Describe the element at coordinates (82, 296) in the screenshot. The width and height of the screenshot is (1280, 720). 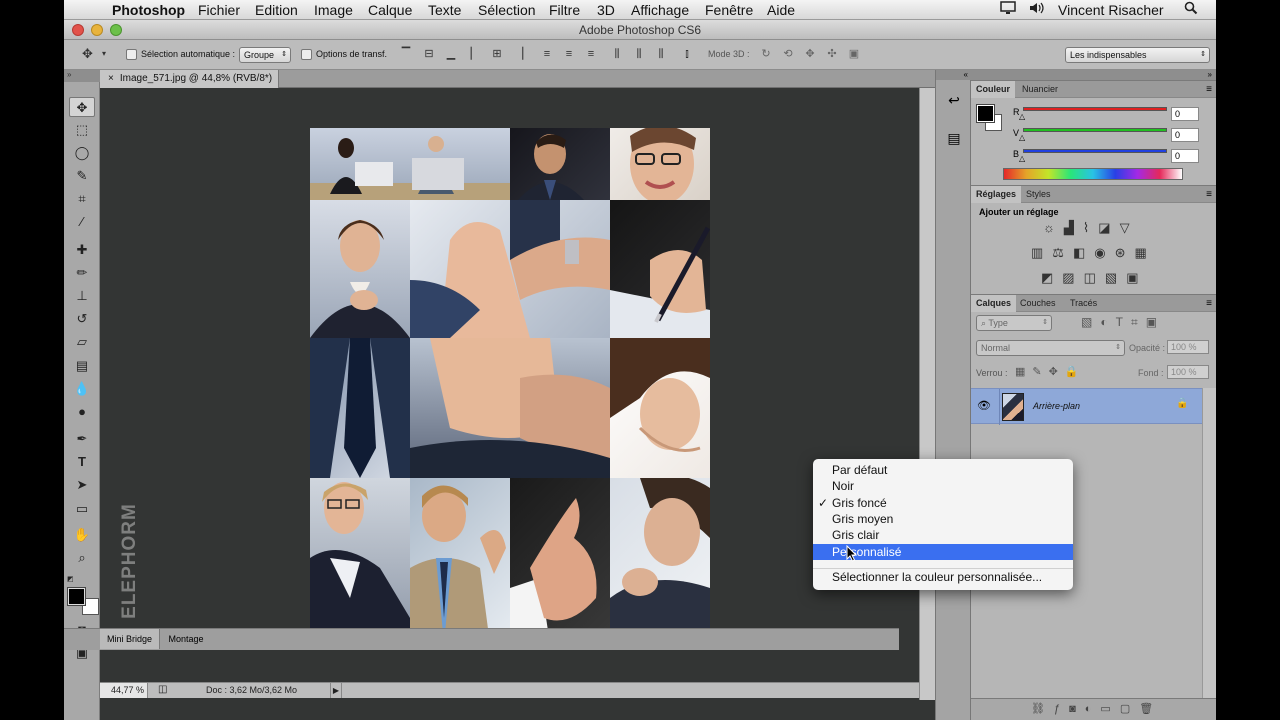
I see `clone-stamp-tool-icon: ⊥` at that location.